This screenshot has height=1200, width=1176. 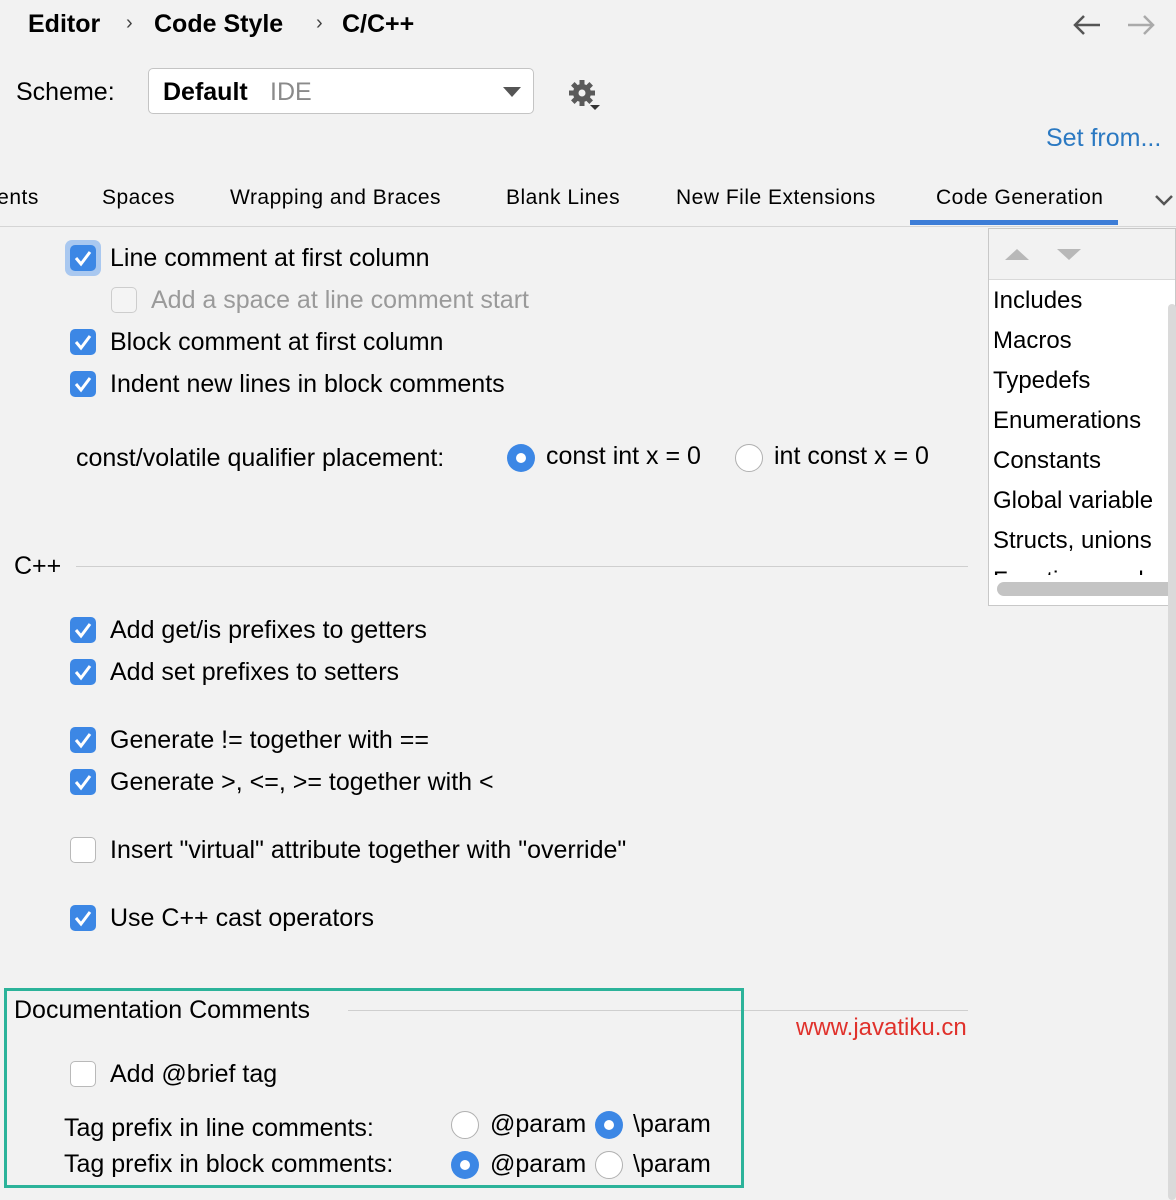 I want to click on scheme-sub: IDE, so click(x=291, y=92).